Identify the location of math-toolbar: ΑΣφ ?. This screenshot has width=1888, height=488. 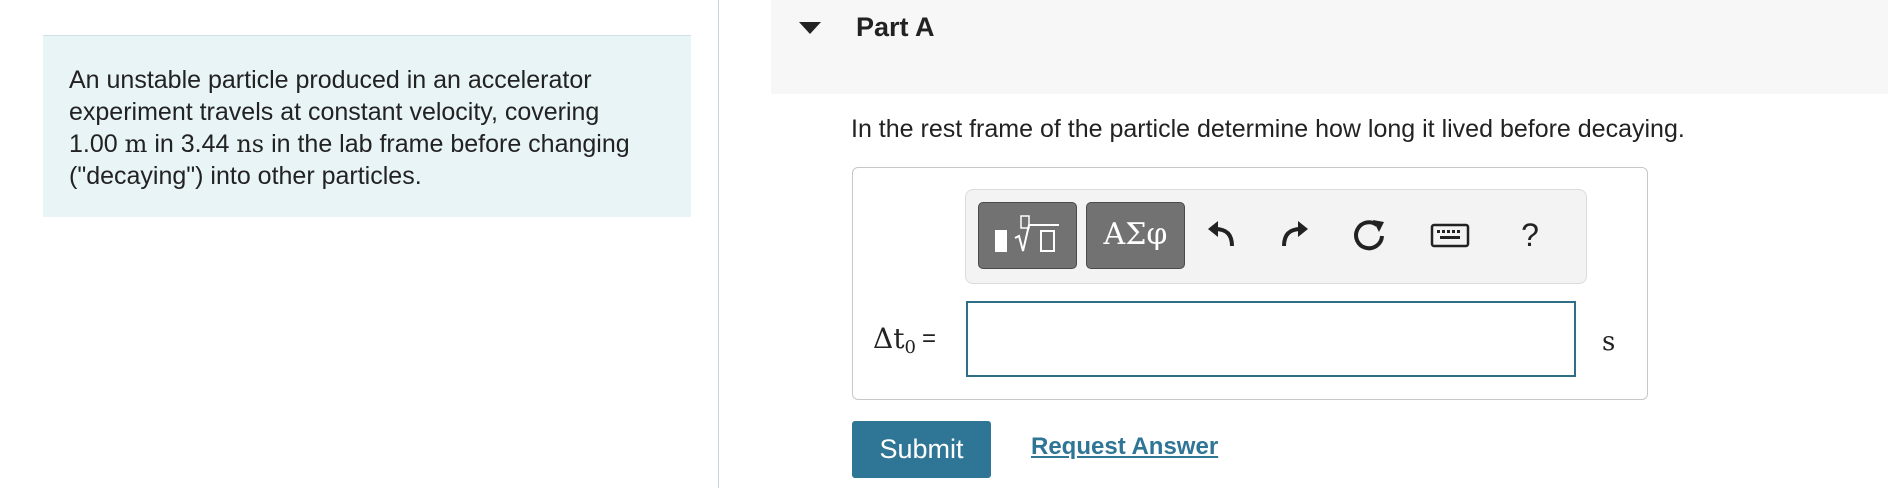
(1276, 236).